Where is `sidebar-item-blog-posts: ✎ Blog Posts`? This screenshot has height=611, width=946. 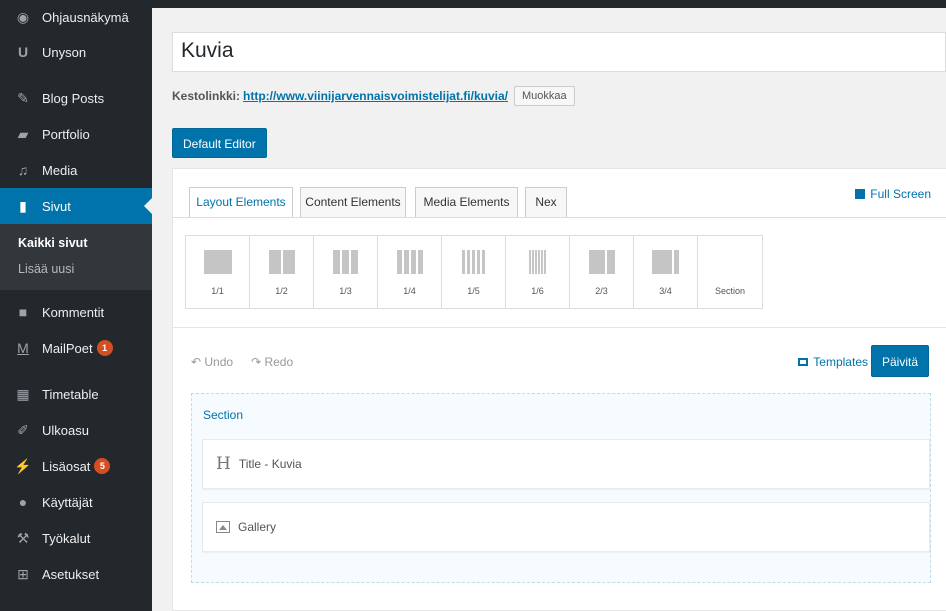 sidebar-item-blog-posts: ✎ Blog Posts is located at coordinates (76, 98).